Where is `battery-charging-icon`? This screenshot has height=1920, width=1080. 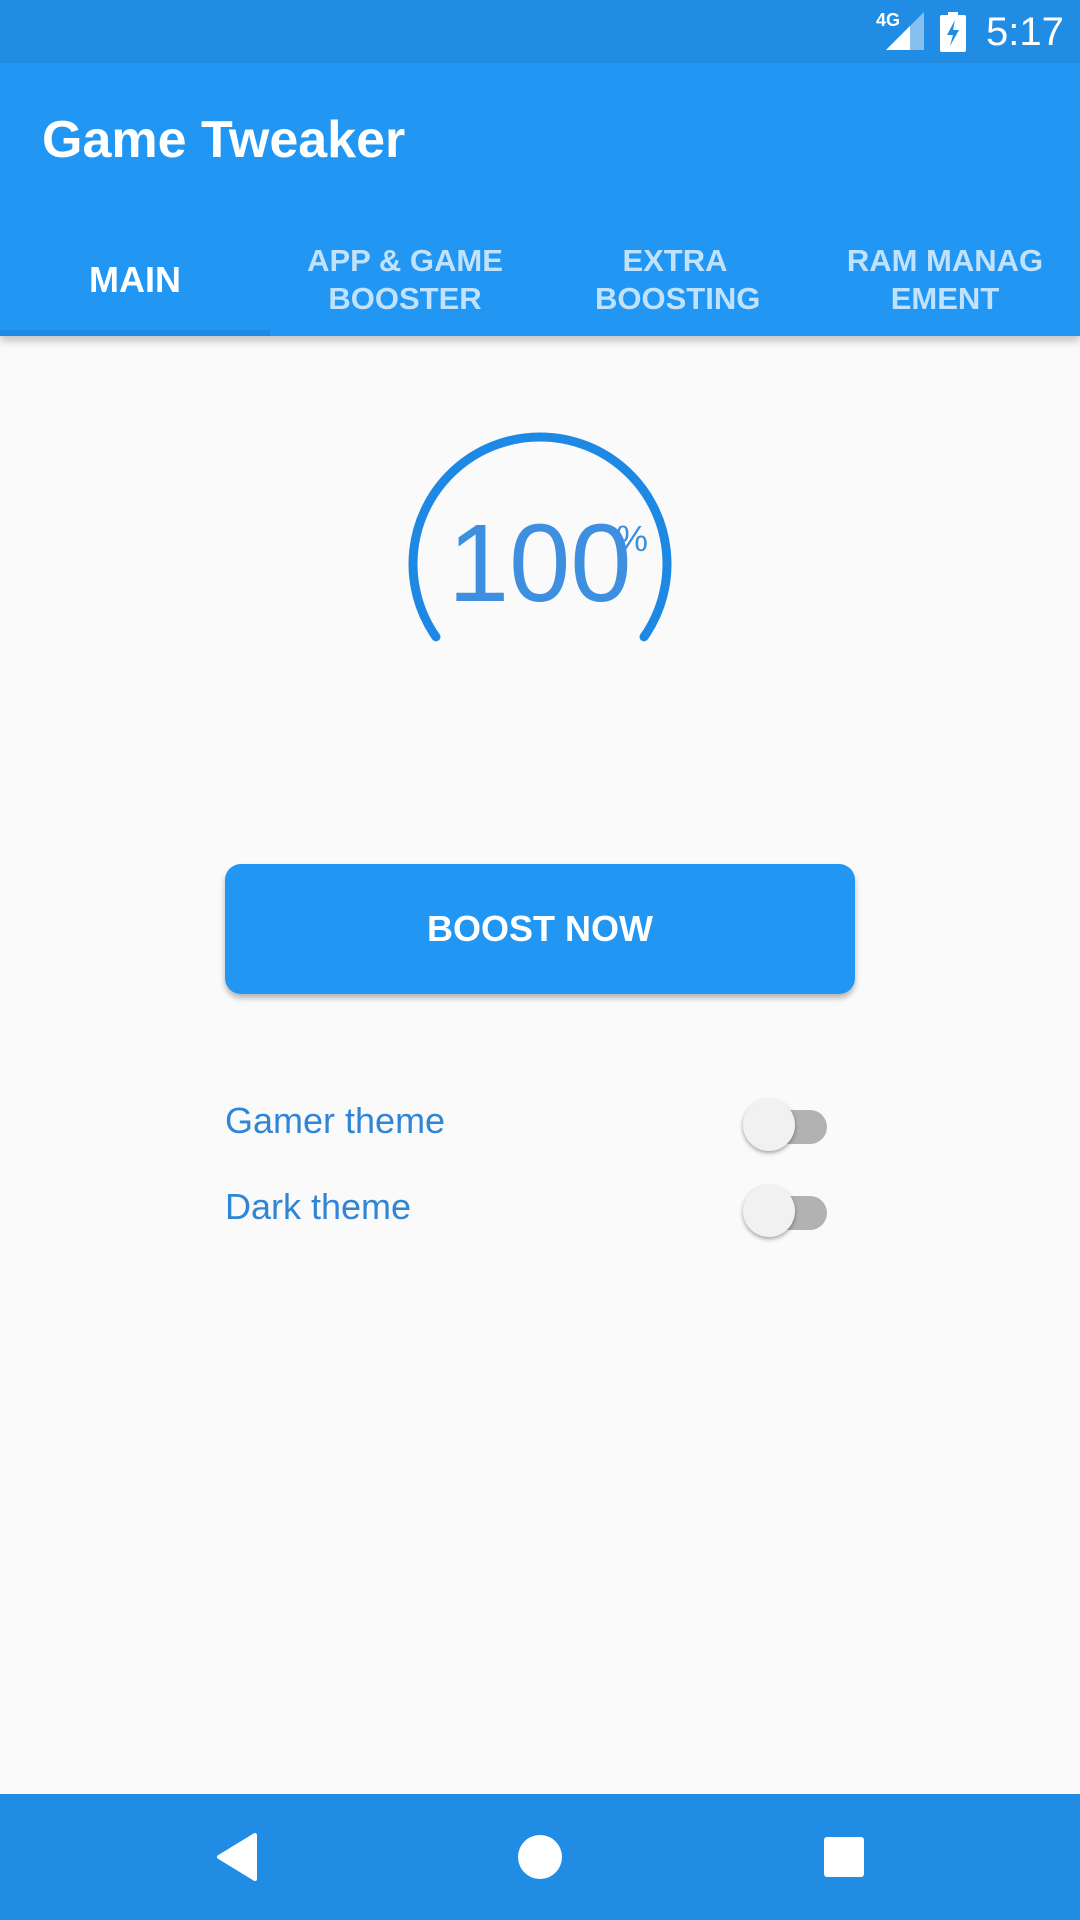 battery-charging-icon is located at coordinates (953, 32).